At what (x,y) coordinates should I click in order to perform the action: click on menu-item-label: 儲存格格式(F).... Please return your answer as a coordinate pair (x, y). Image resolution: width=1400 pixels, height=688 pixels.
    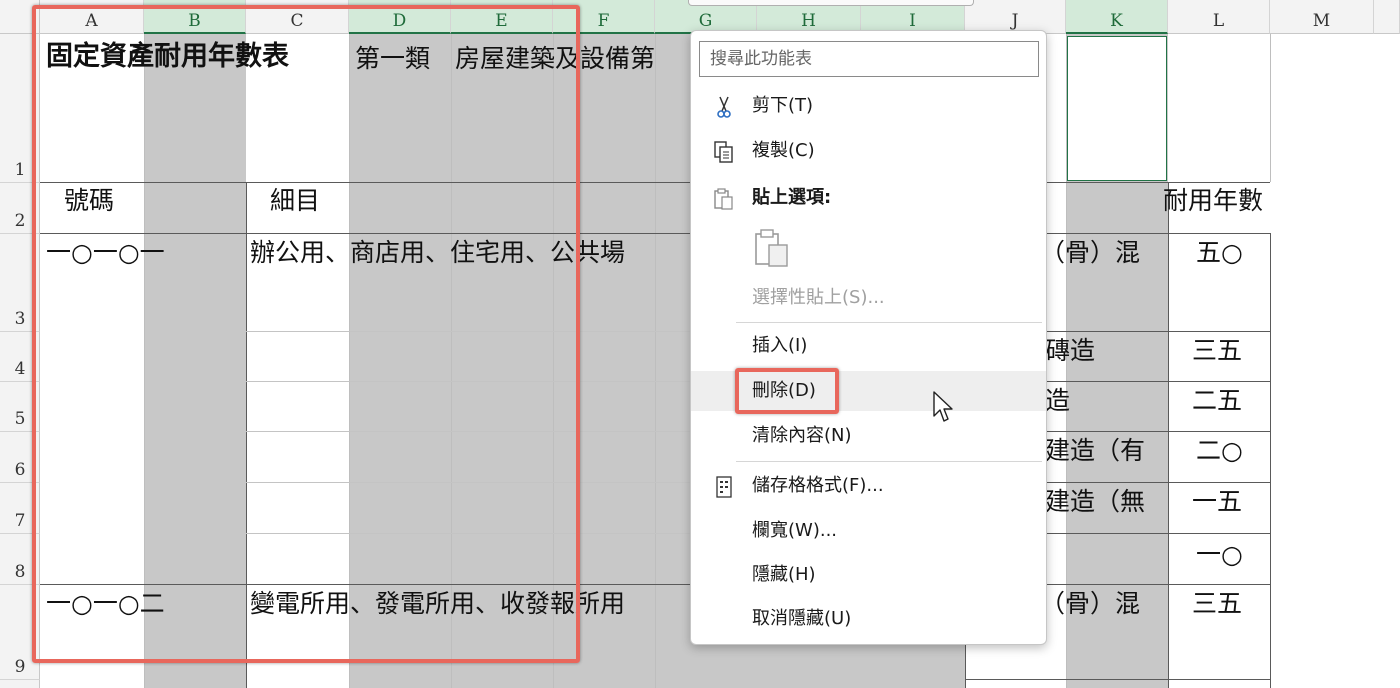
    Looking at the image, I should click on (818, 485).